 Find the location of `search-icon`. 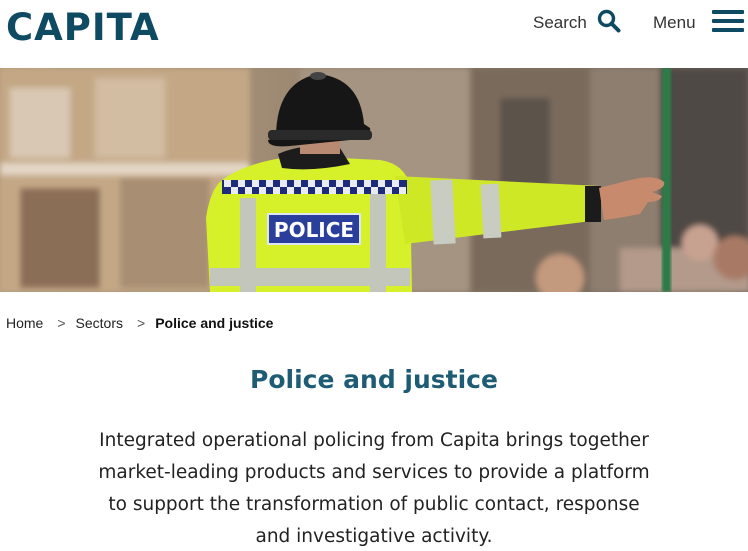

search-icon is located at coordinates (609, 23).